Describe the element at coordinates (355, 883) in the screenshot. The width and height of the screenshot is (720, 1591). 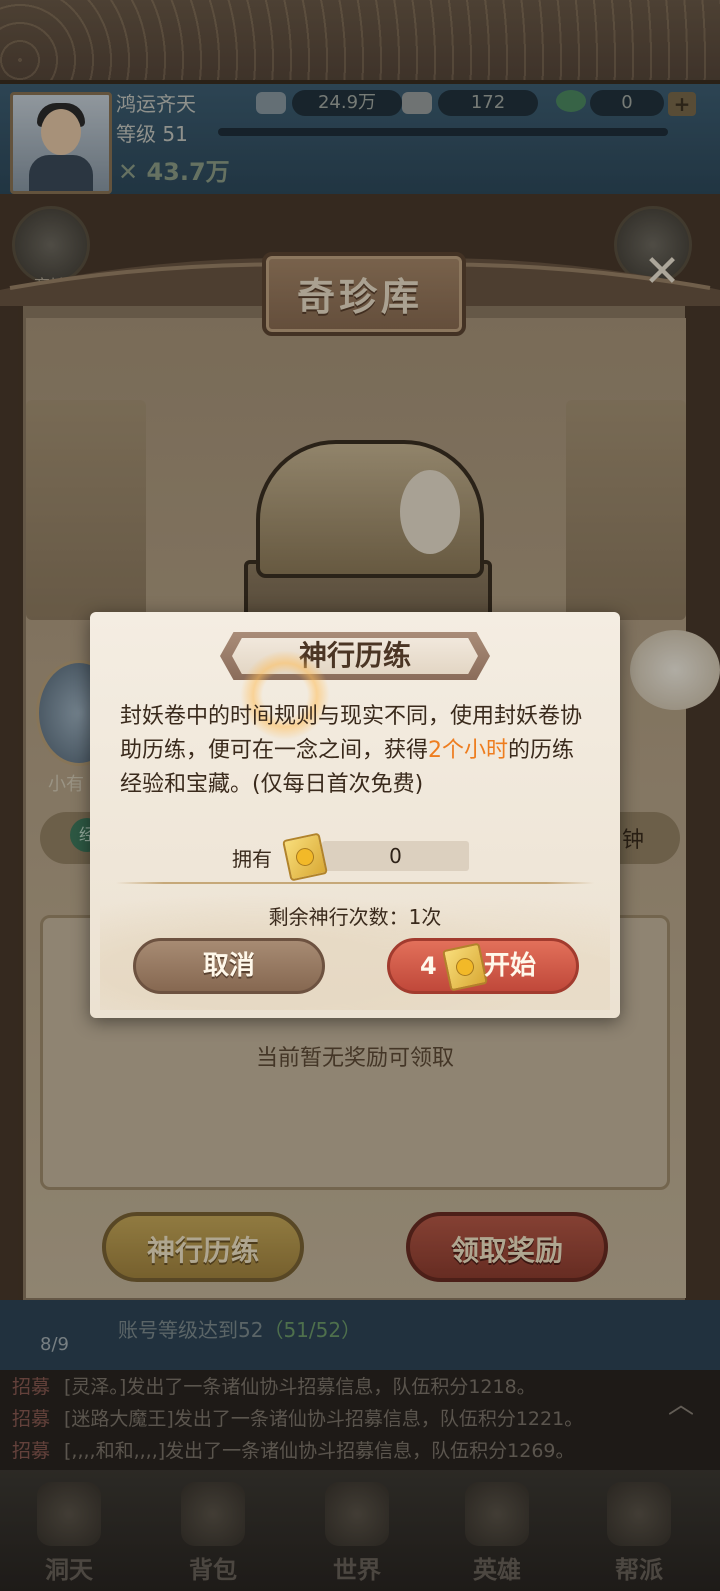
I see `divider` at that location.